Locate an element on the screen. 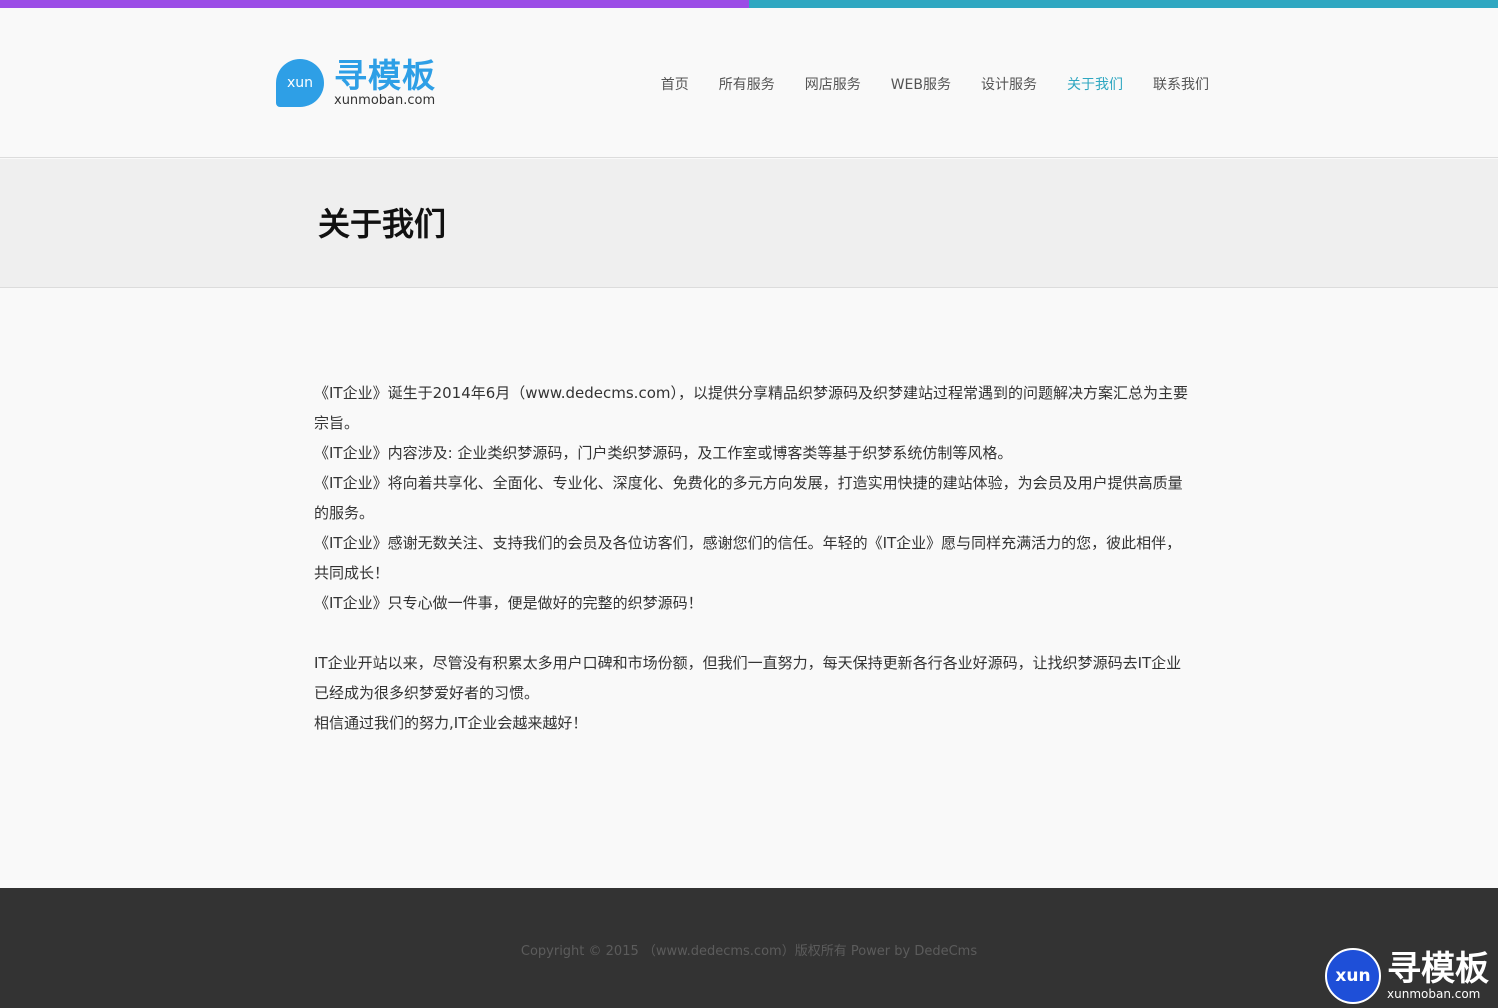 This screenshot has width=1498, height=1008. logo-badge-text: xun is located at coordinates (300, 83).